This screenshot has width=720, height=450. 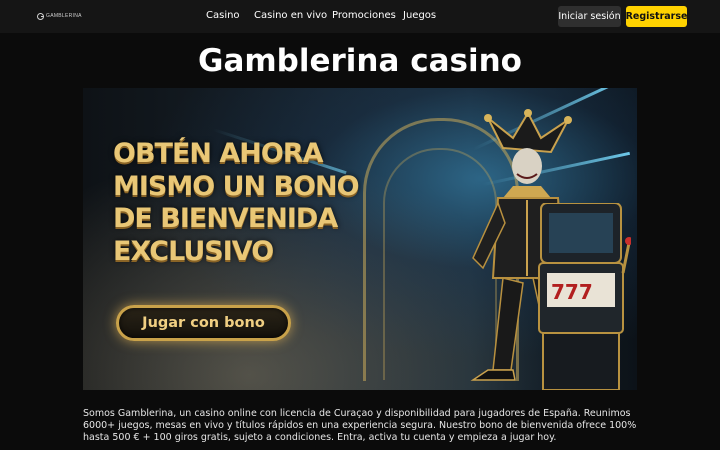 I want to click on play-with-bonus-button: Jugar con bono, so click(x=203, y=323).